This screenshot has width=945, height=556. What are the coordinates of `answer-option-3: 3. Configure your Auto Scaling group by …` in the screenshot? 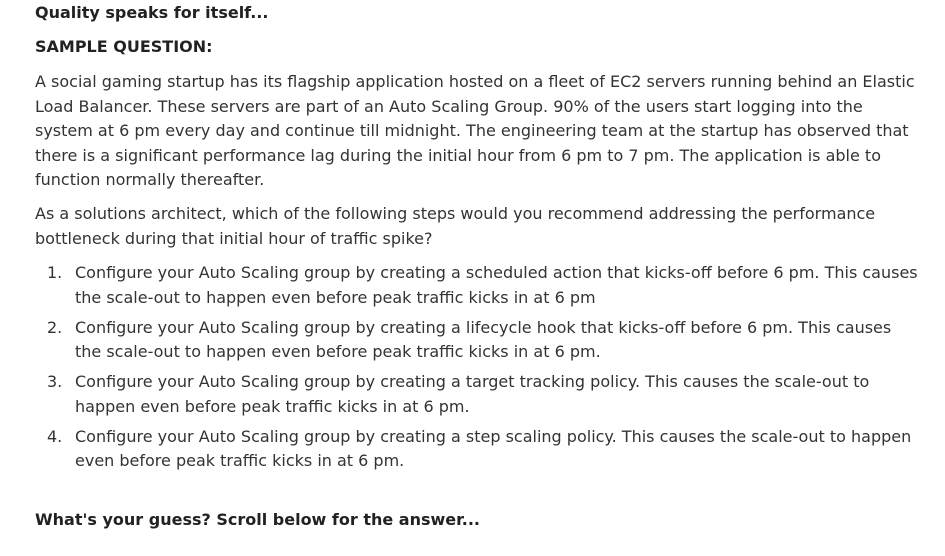 It's located at (465, 394).